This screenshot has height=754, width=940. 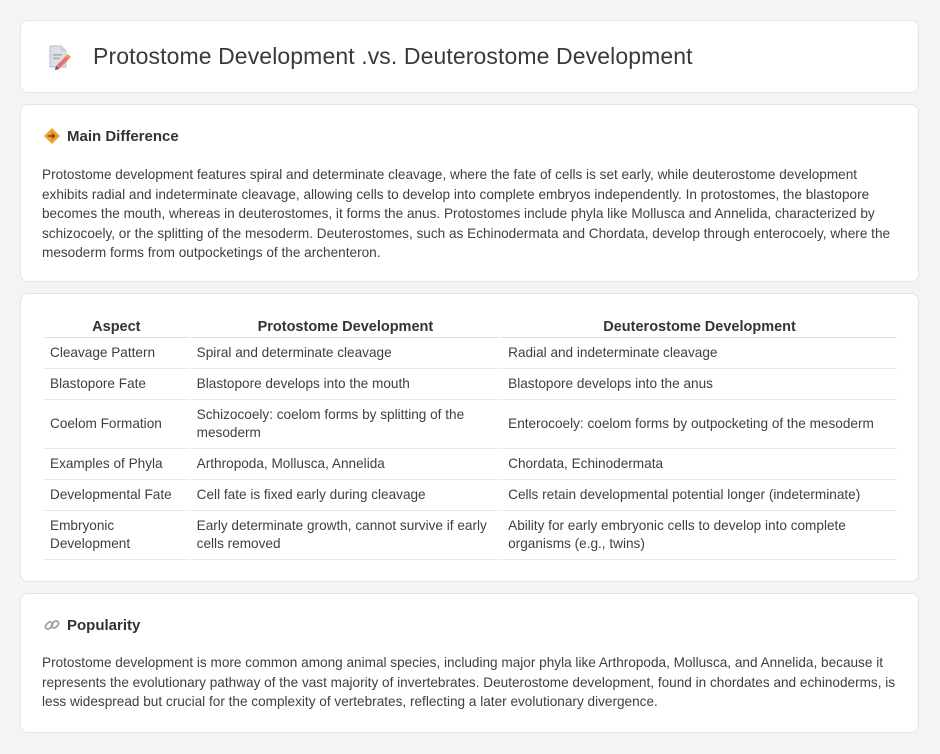 What do you see at coordinates (116, 353) in the screenshot?
I see `table-cell: Cleavage Pattern` at bounding box center [116, 353].